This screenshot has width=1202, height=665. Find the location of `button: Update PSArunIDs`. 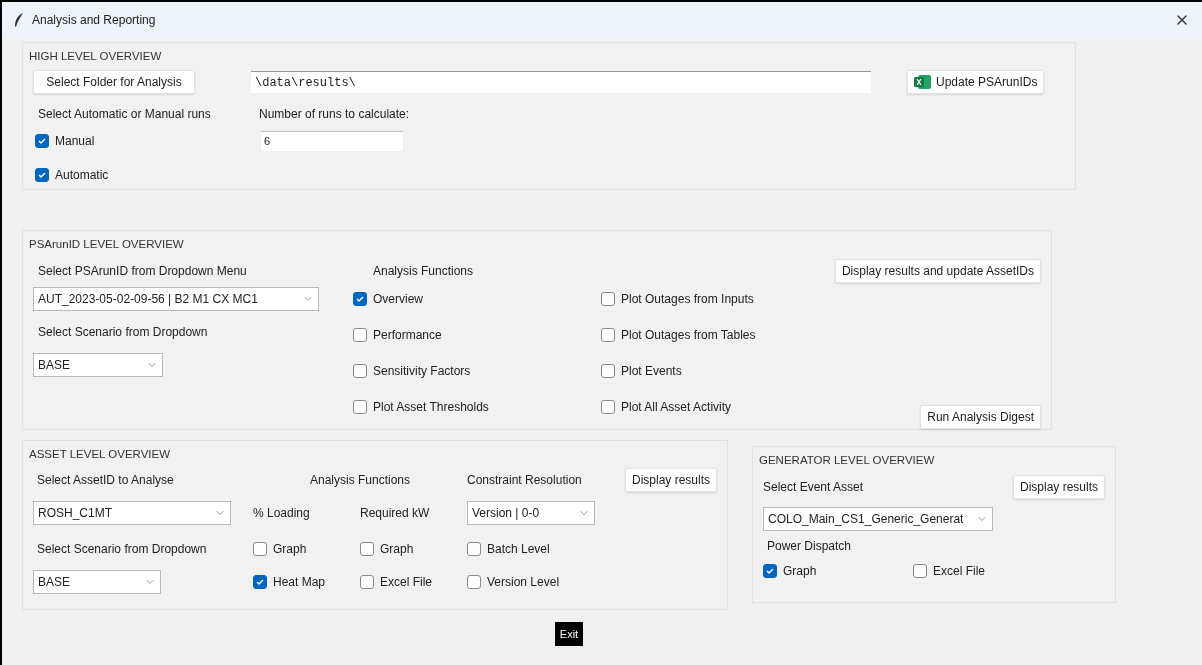

button: Update PSArunIDs is located at coordinates (976, 82).